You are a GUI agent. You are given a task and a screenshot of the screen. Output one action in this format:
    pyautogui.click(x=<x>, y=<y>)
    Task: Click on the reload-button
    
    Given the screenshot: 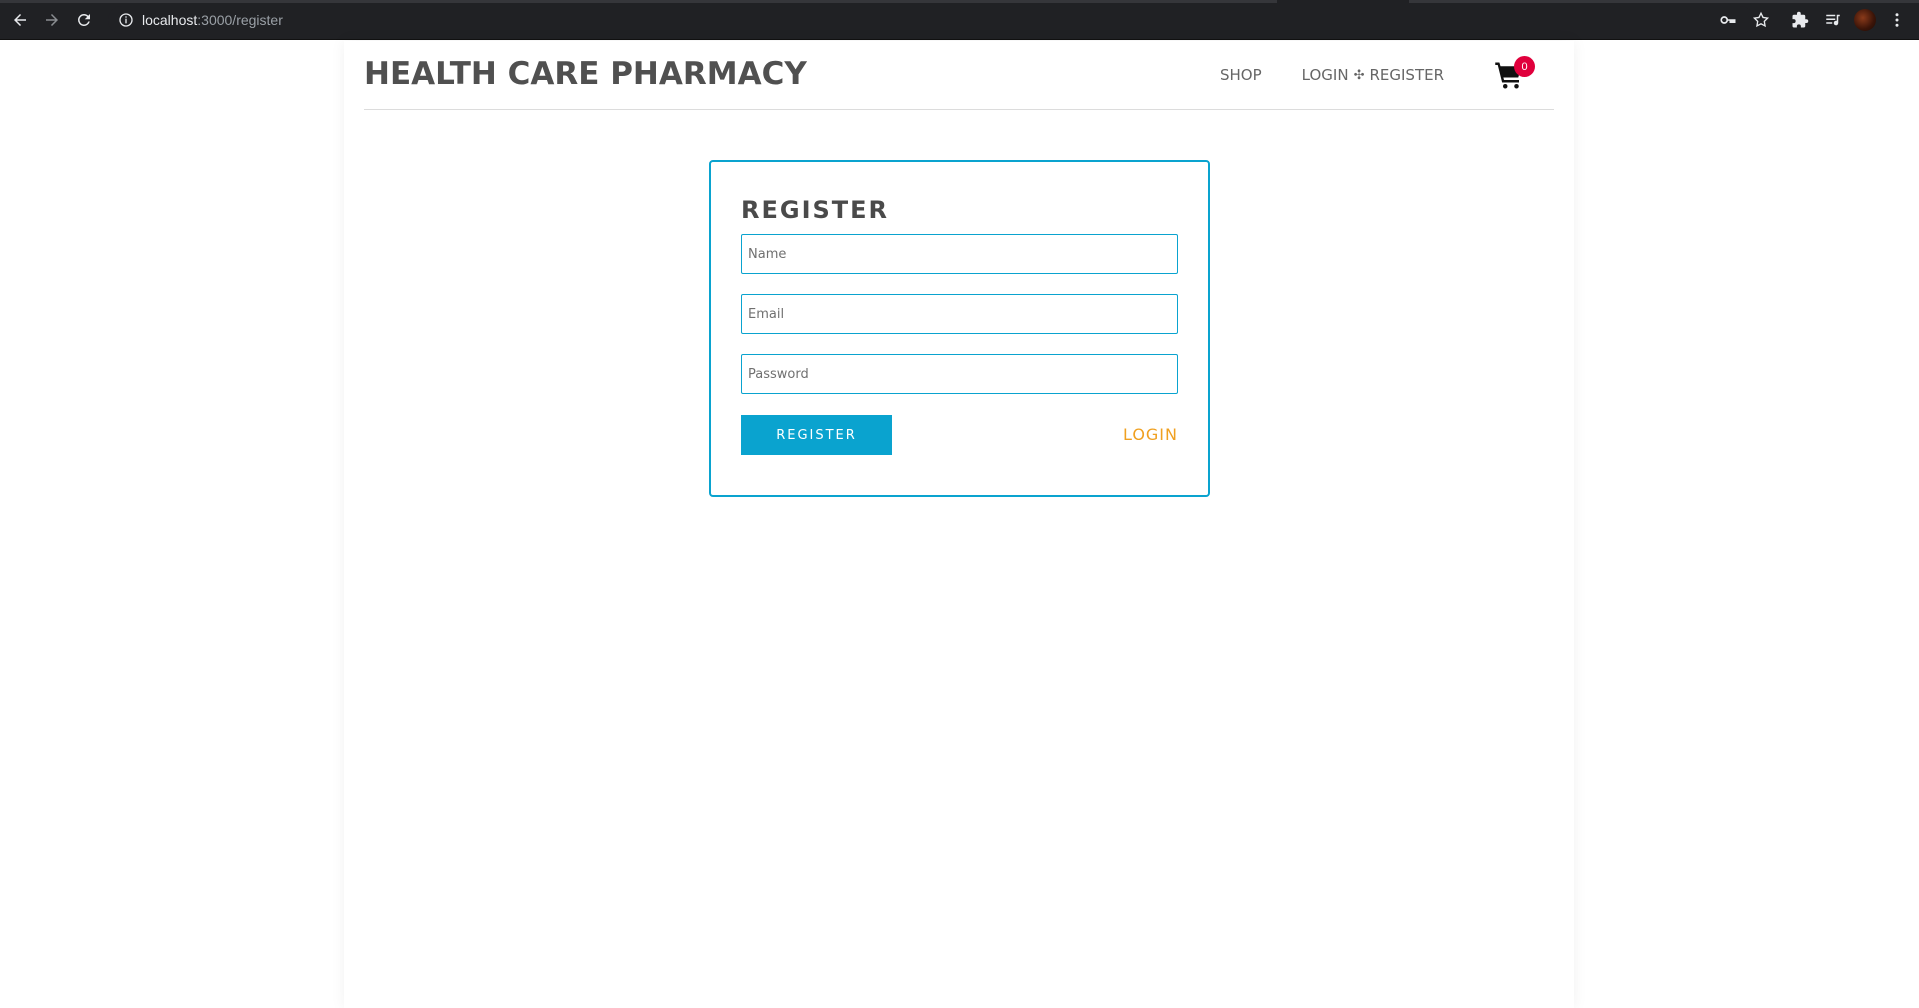 What is the action you would take?
    pyautogui.click(x=84, y=20)
    